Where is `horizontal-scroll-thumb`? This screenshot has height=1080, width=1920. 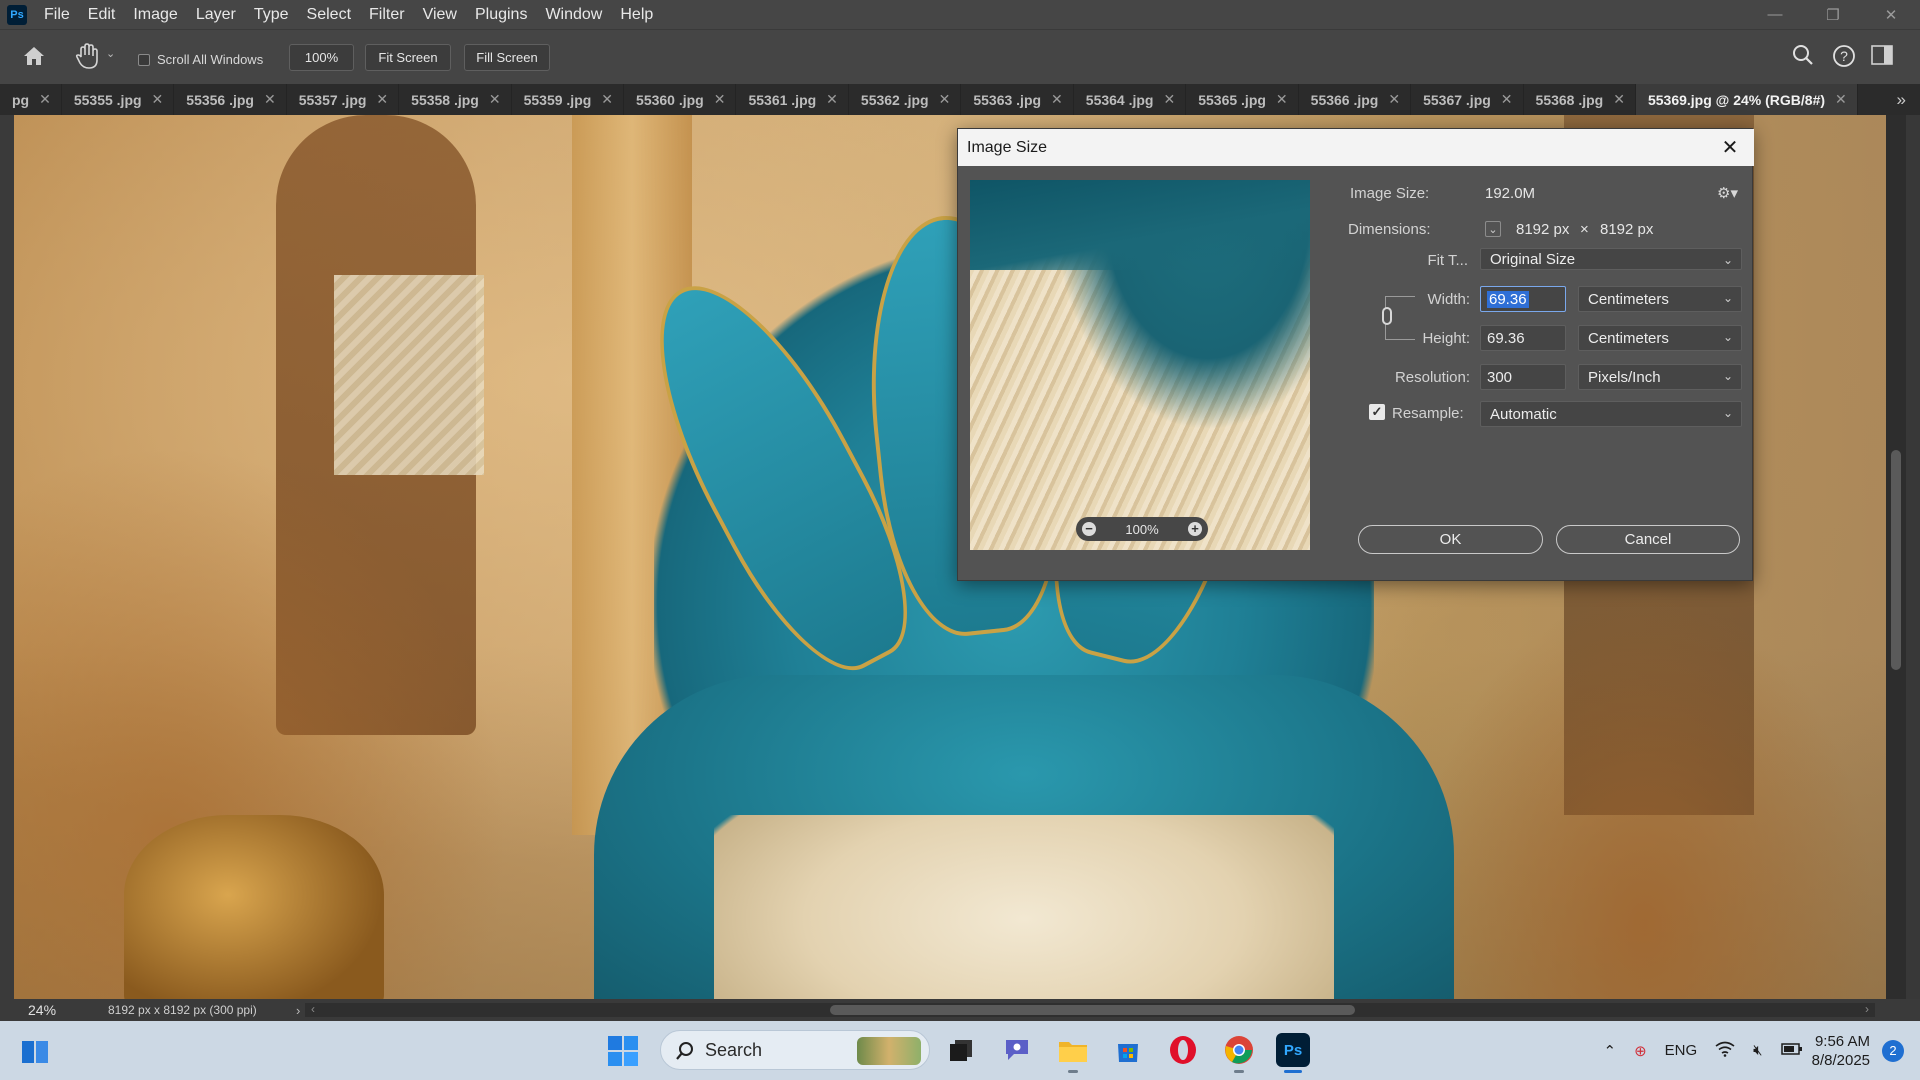
horizontal-scroll-thumb is located at coordinates (1092, 1010).